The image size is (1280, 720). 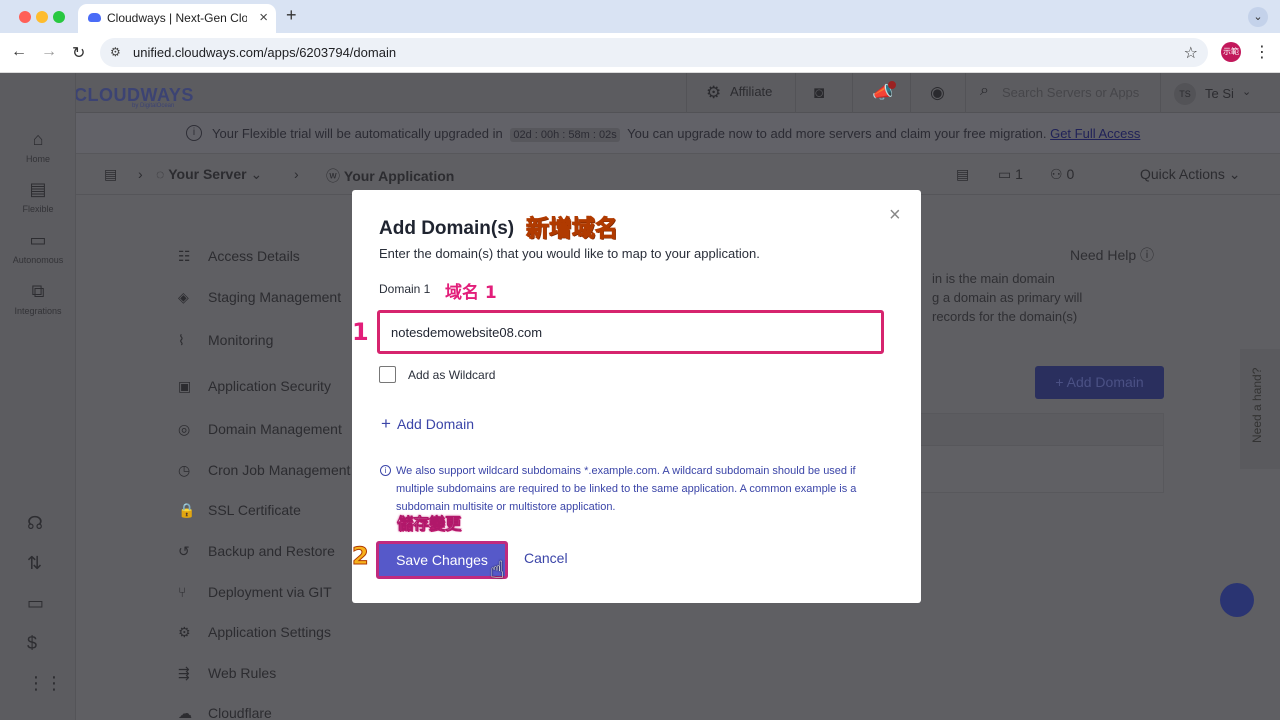 I want to click on bot-icon: ◙, so click(x=819, y=93).